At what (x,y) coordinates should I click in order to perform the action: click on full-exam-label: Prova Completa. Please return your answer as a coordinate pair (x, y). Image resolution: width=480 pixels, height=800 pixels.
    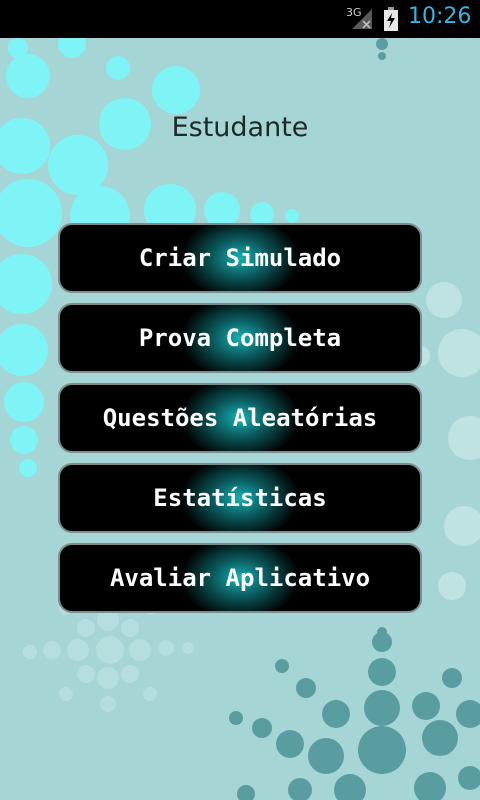
    Looking at the image, I should click on (240, 338).